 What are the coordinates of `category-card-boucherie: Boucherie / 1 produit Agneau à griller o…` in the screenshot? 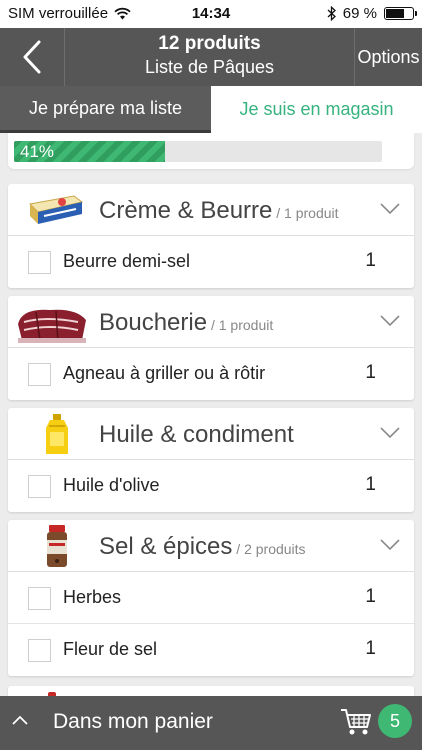 It's located at (211, 348).